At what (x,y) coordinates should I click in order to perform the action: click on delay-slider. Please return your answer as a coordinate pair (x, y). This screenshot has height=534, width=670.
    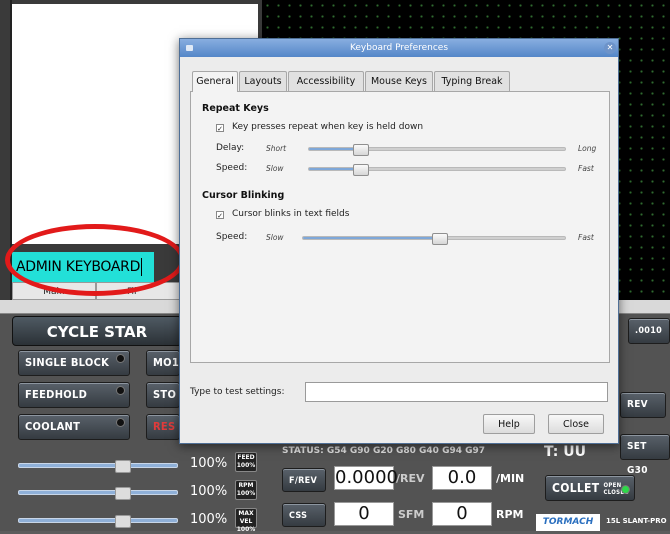
    Looking at the image, I should click on (437, 150).